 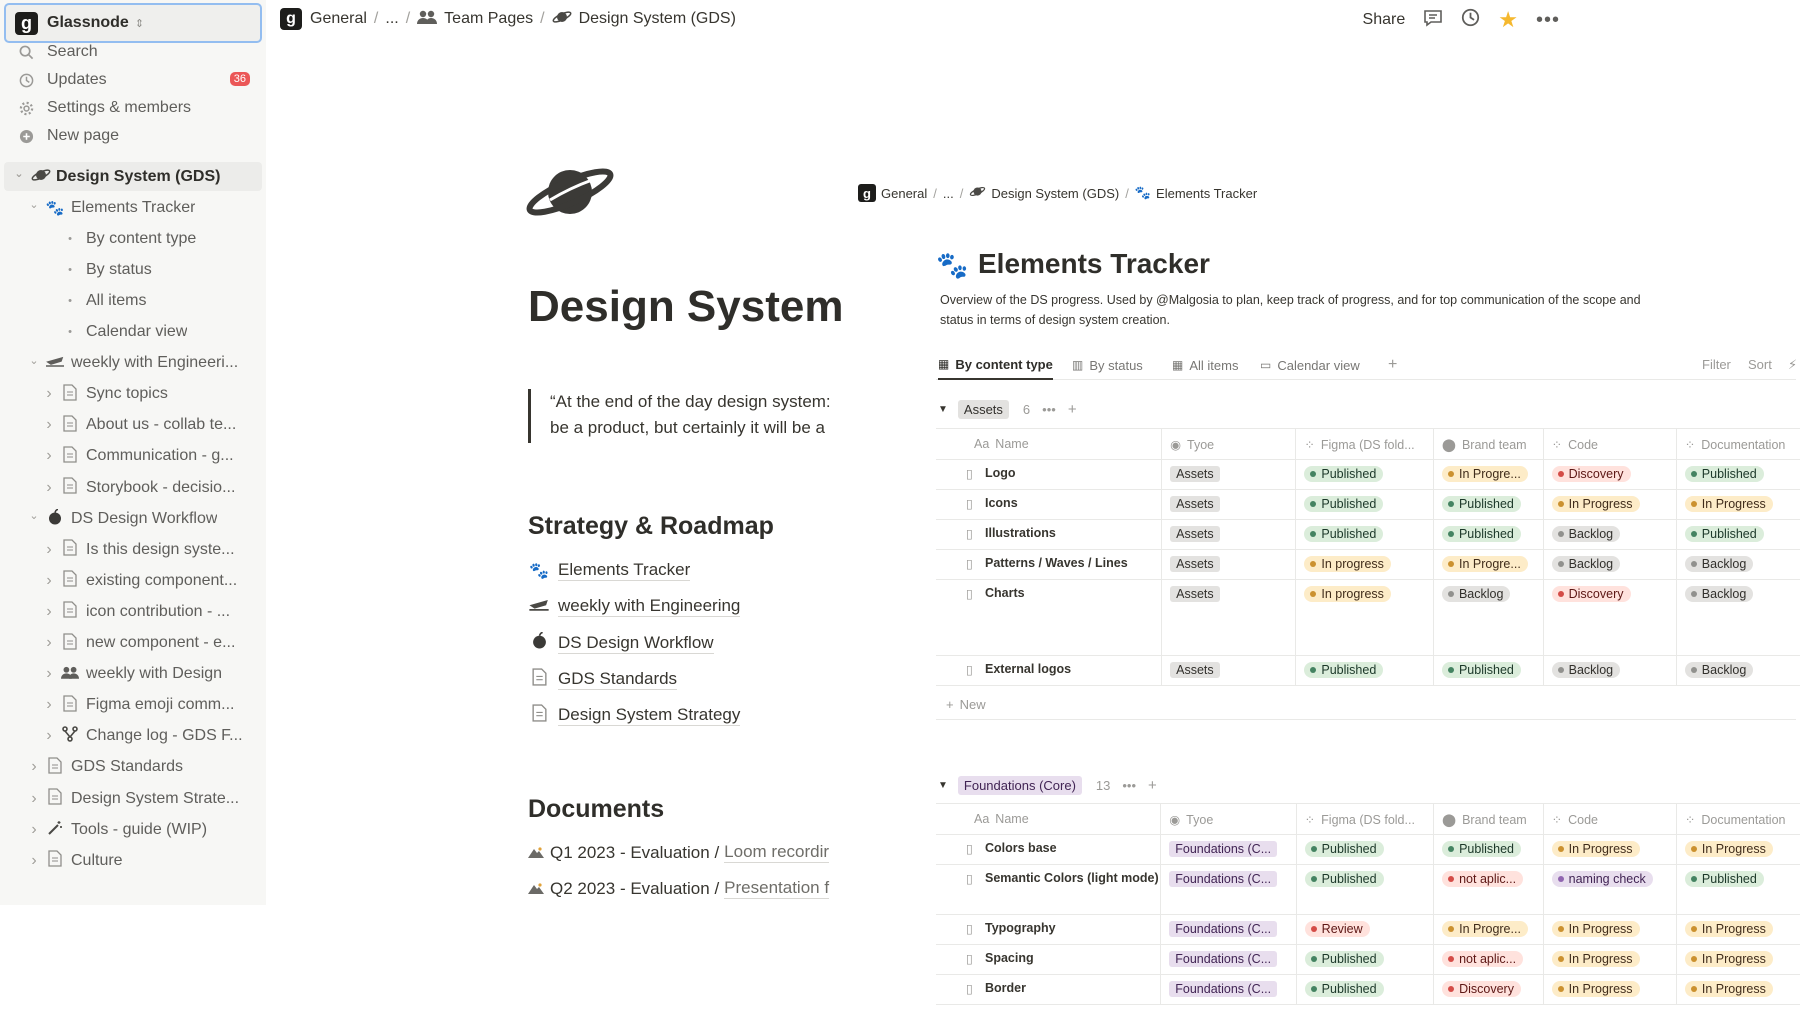 I want to click on column-header: ◉ Tyoe, so click(x=1228, y=444).